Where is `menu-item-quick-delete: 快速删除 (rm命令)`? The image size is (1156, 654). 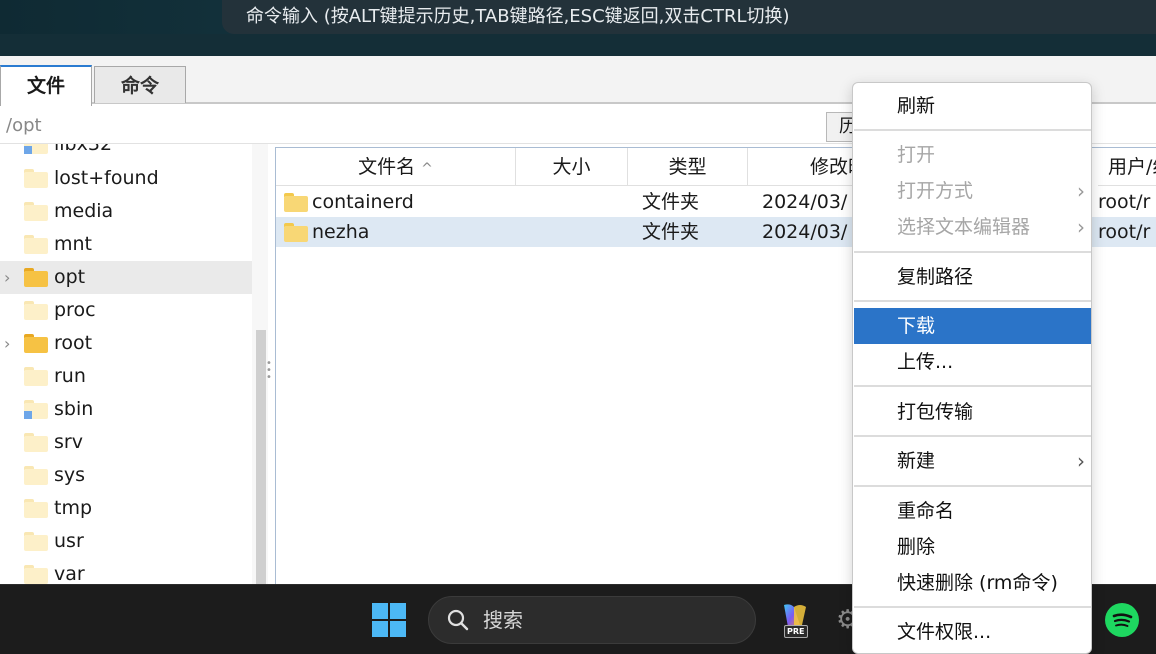
menu-item-quick-delete: 快速删除 (rm命令) is located at coordinates (972, 583).